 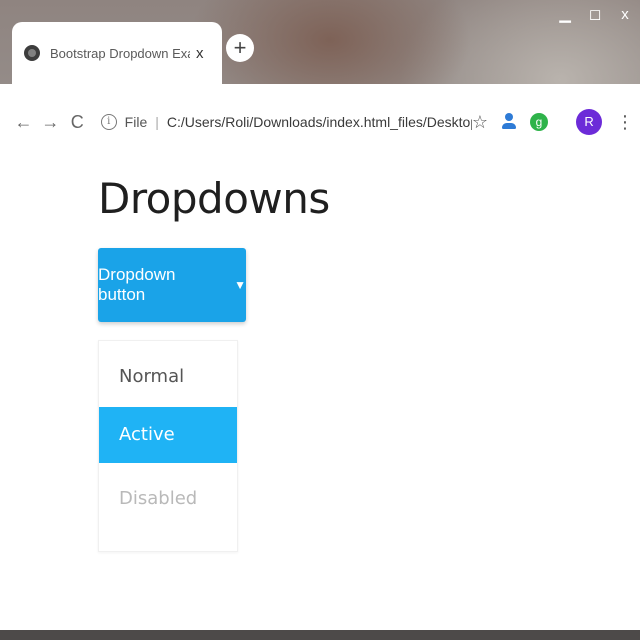 What do you see at coordinates (625, 15) in the screenshot?
I see `close-window-button: x` at bounding box center [625, 15].